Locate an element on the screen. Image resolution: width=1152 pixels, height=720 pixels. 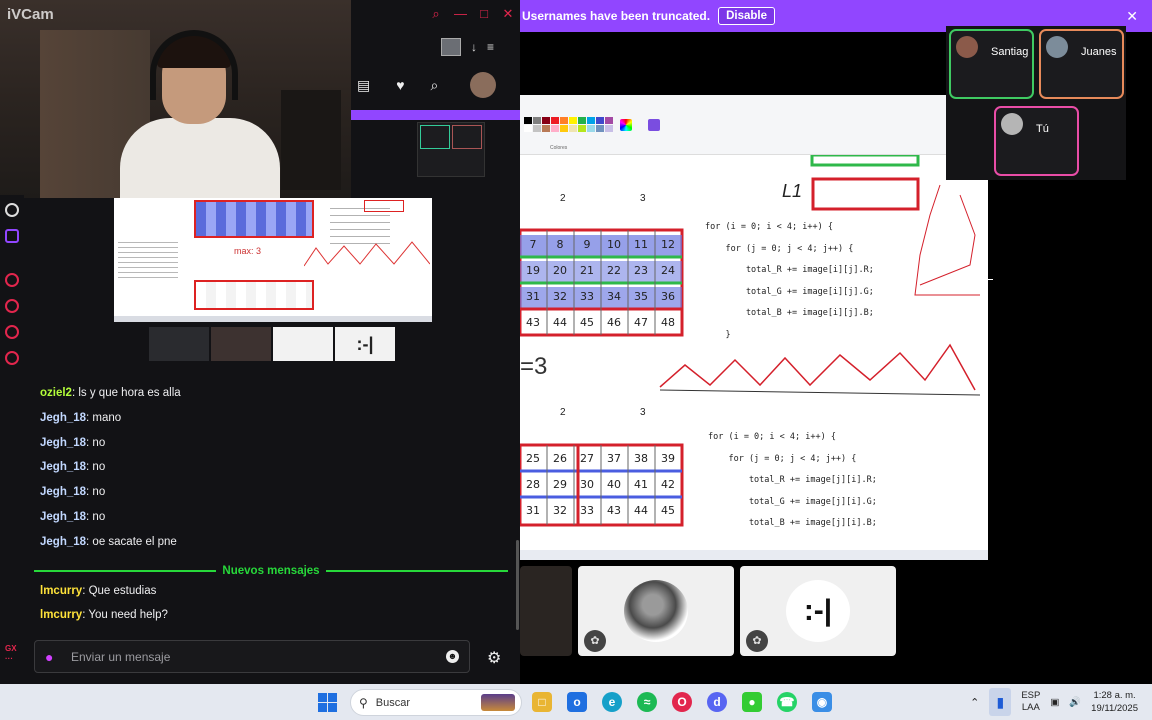
heart-icon: ♥ is located at coordinates (400, 85).